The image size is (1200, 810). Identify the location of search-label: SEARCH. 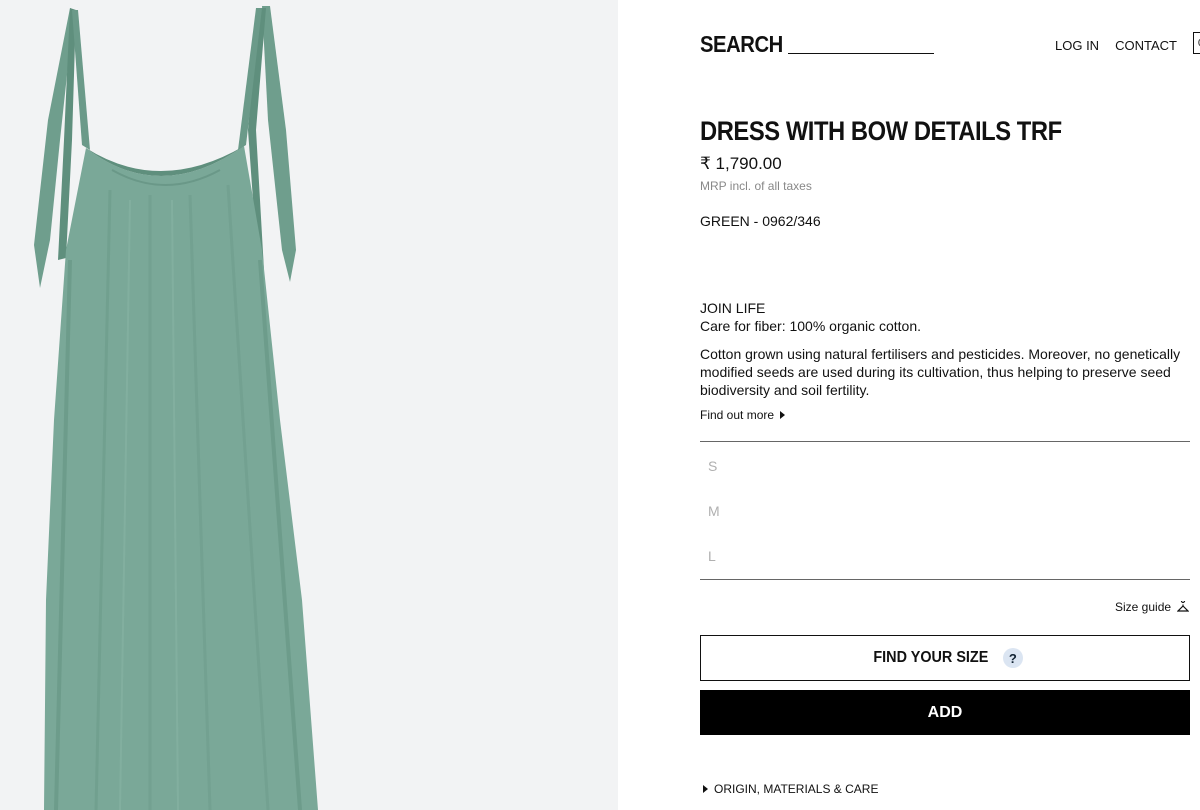
(741, 44).